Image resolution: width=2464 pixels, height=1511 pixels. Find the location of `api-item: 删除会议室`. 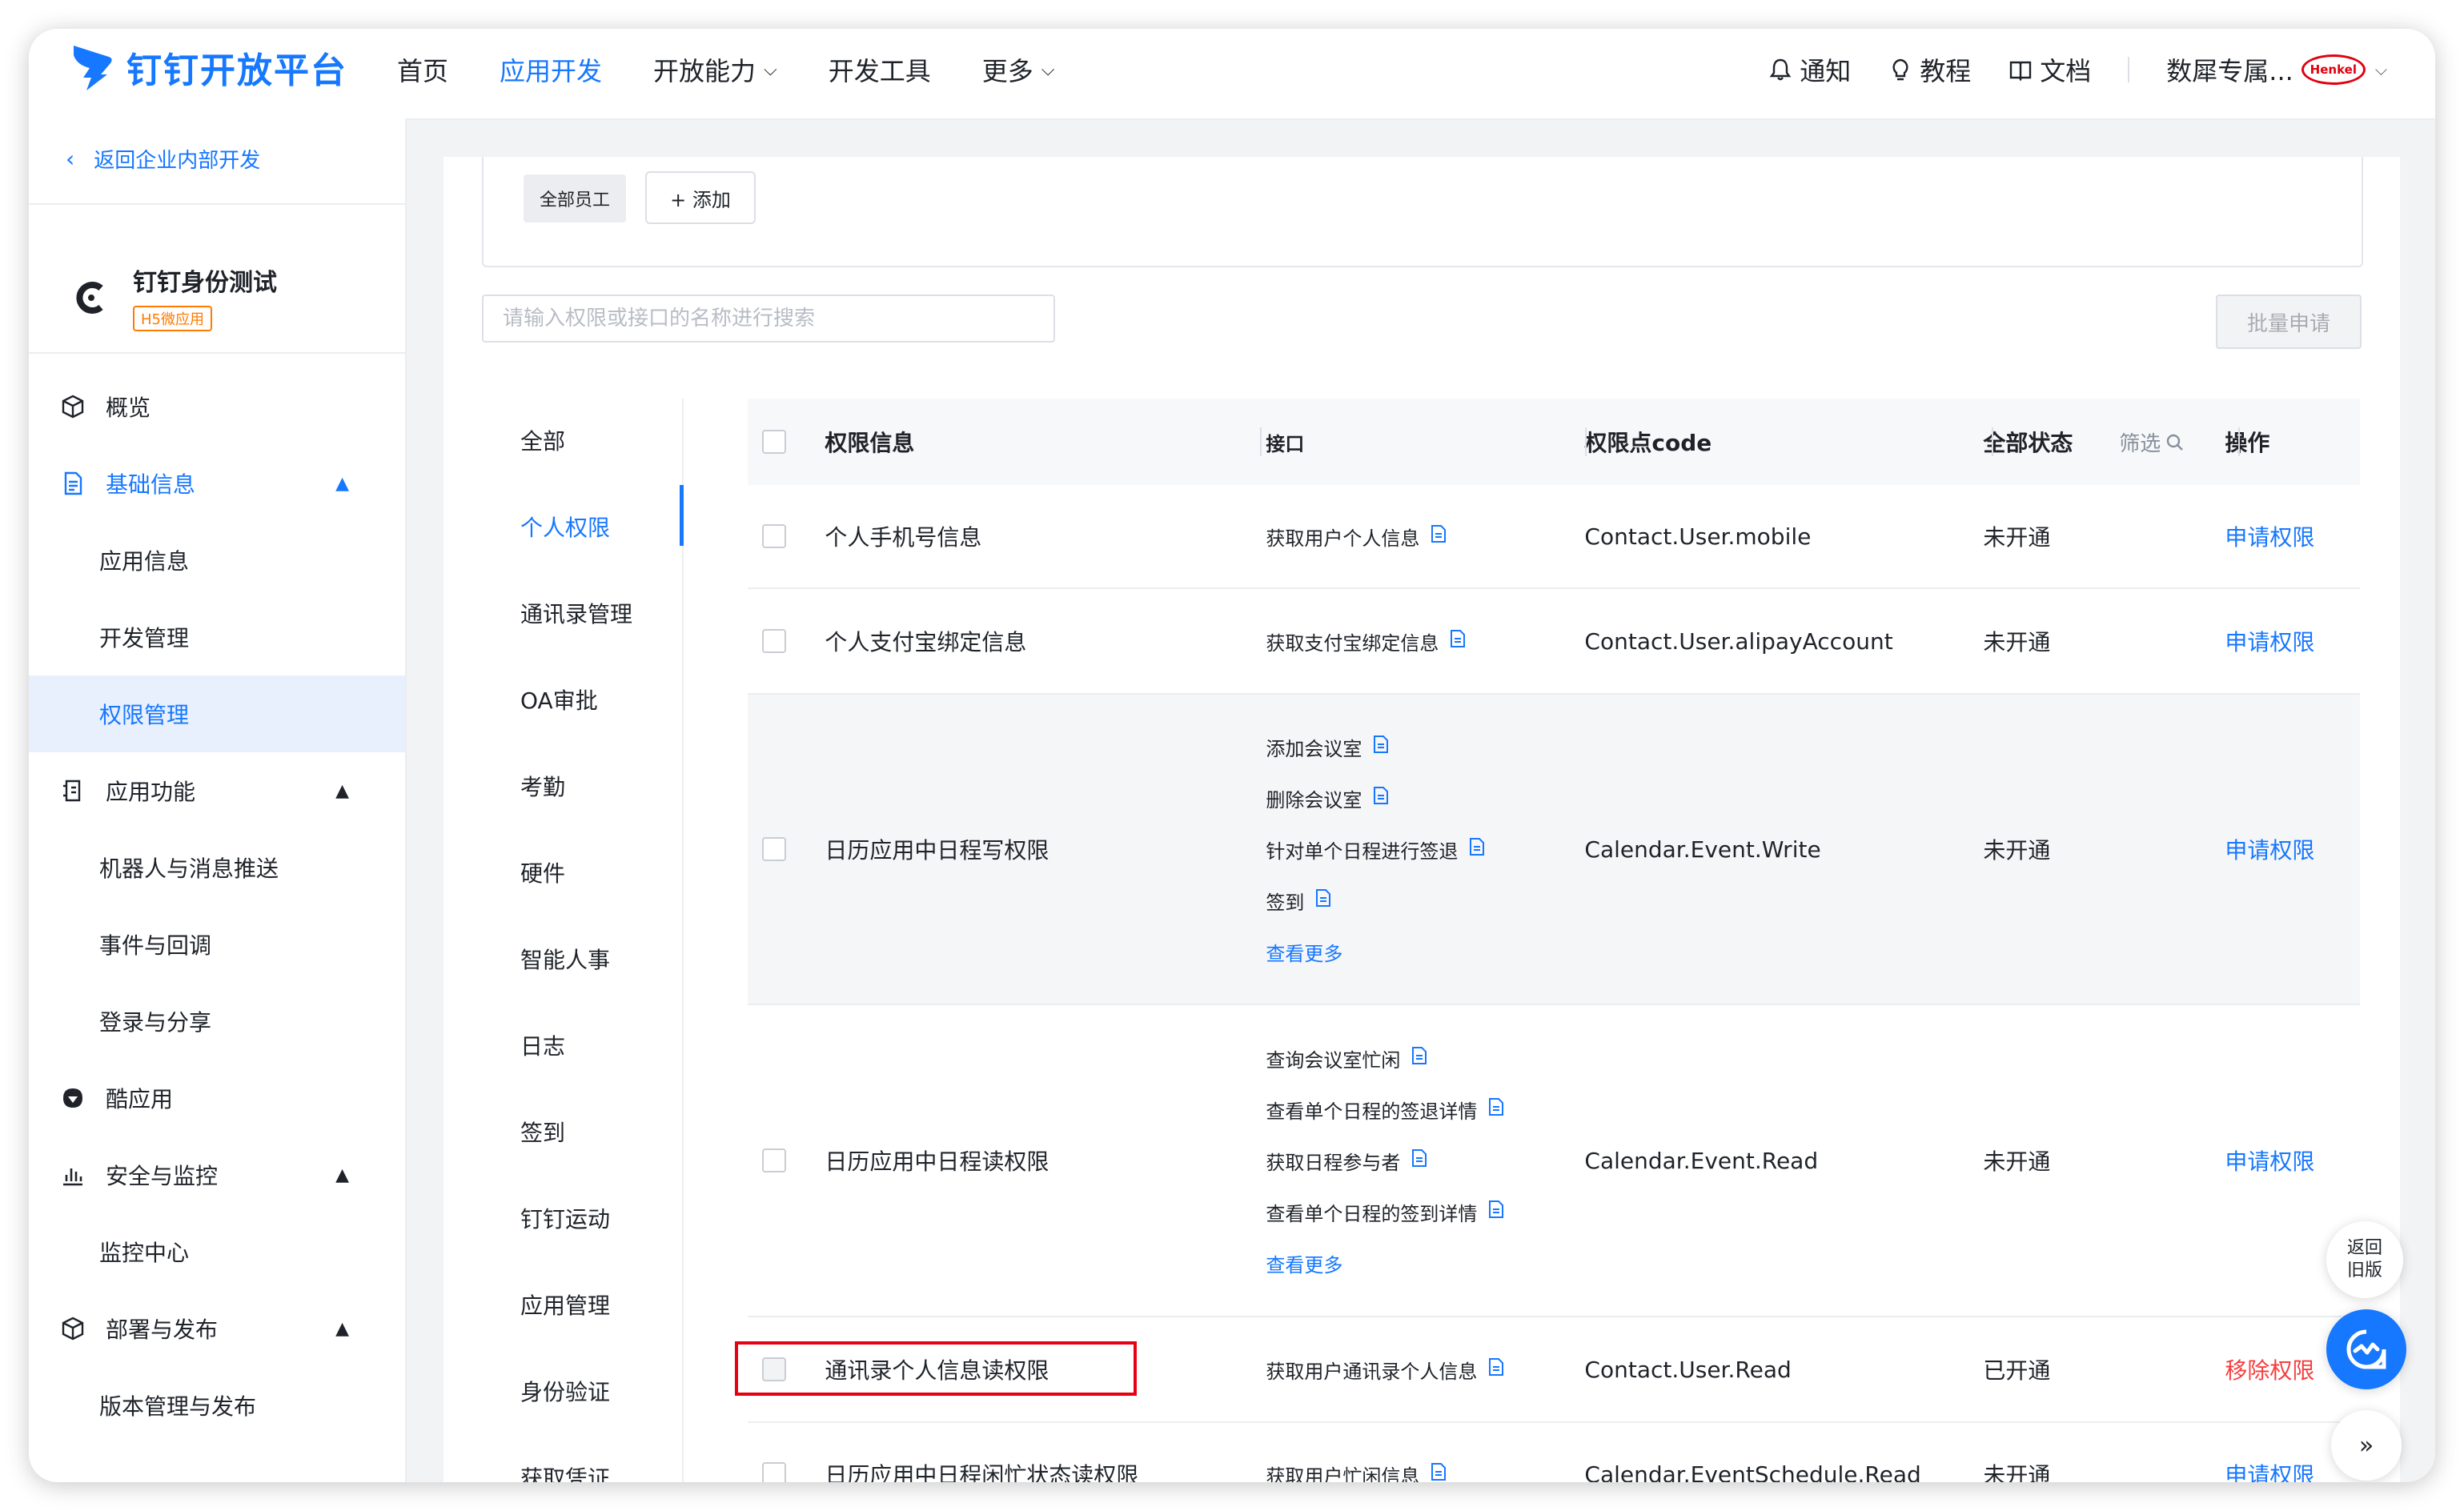

api-item: 删除会议室 is located at coordinates (1425, 798).